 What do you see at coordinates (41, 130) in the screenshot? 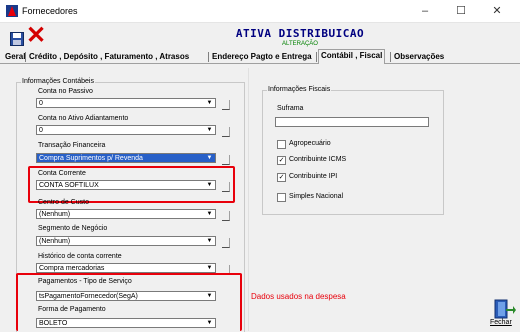
I see `conta-adiantamento-value: 0` at bounding box center [41, 130].